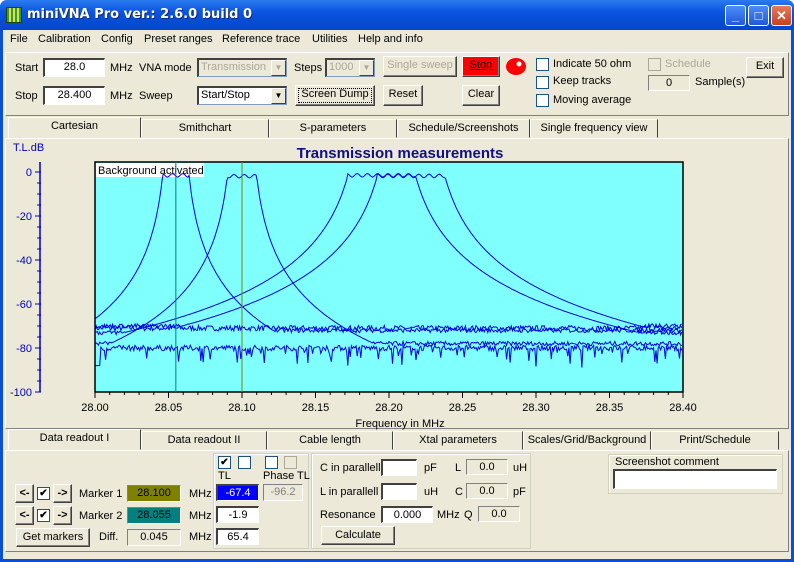 The width and height of the screenshot is (794, 562). What do you see at coordinates (200, 537) in the screenshot?
I see `diff-unit: MHz` at bounding box center [200, 537].